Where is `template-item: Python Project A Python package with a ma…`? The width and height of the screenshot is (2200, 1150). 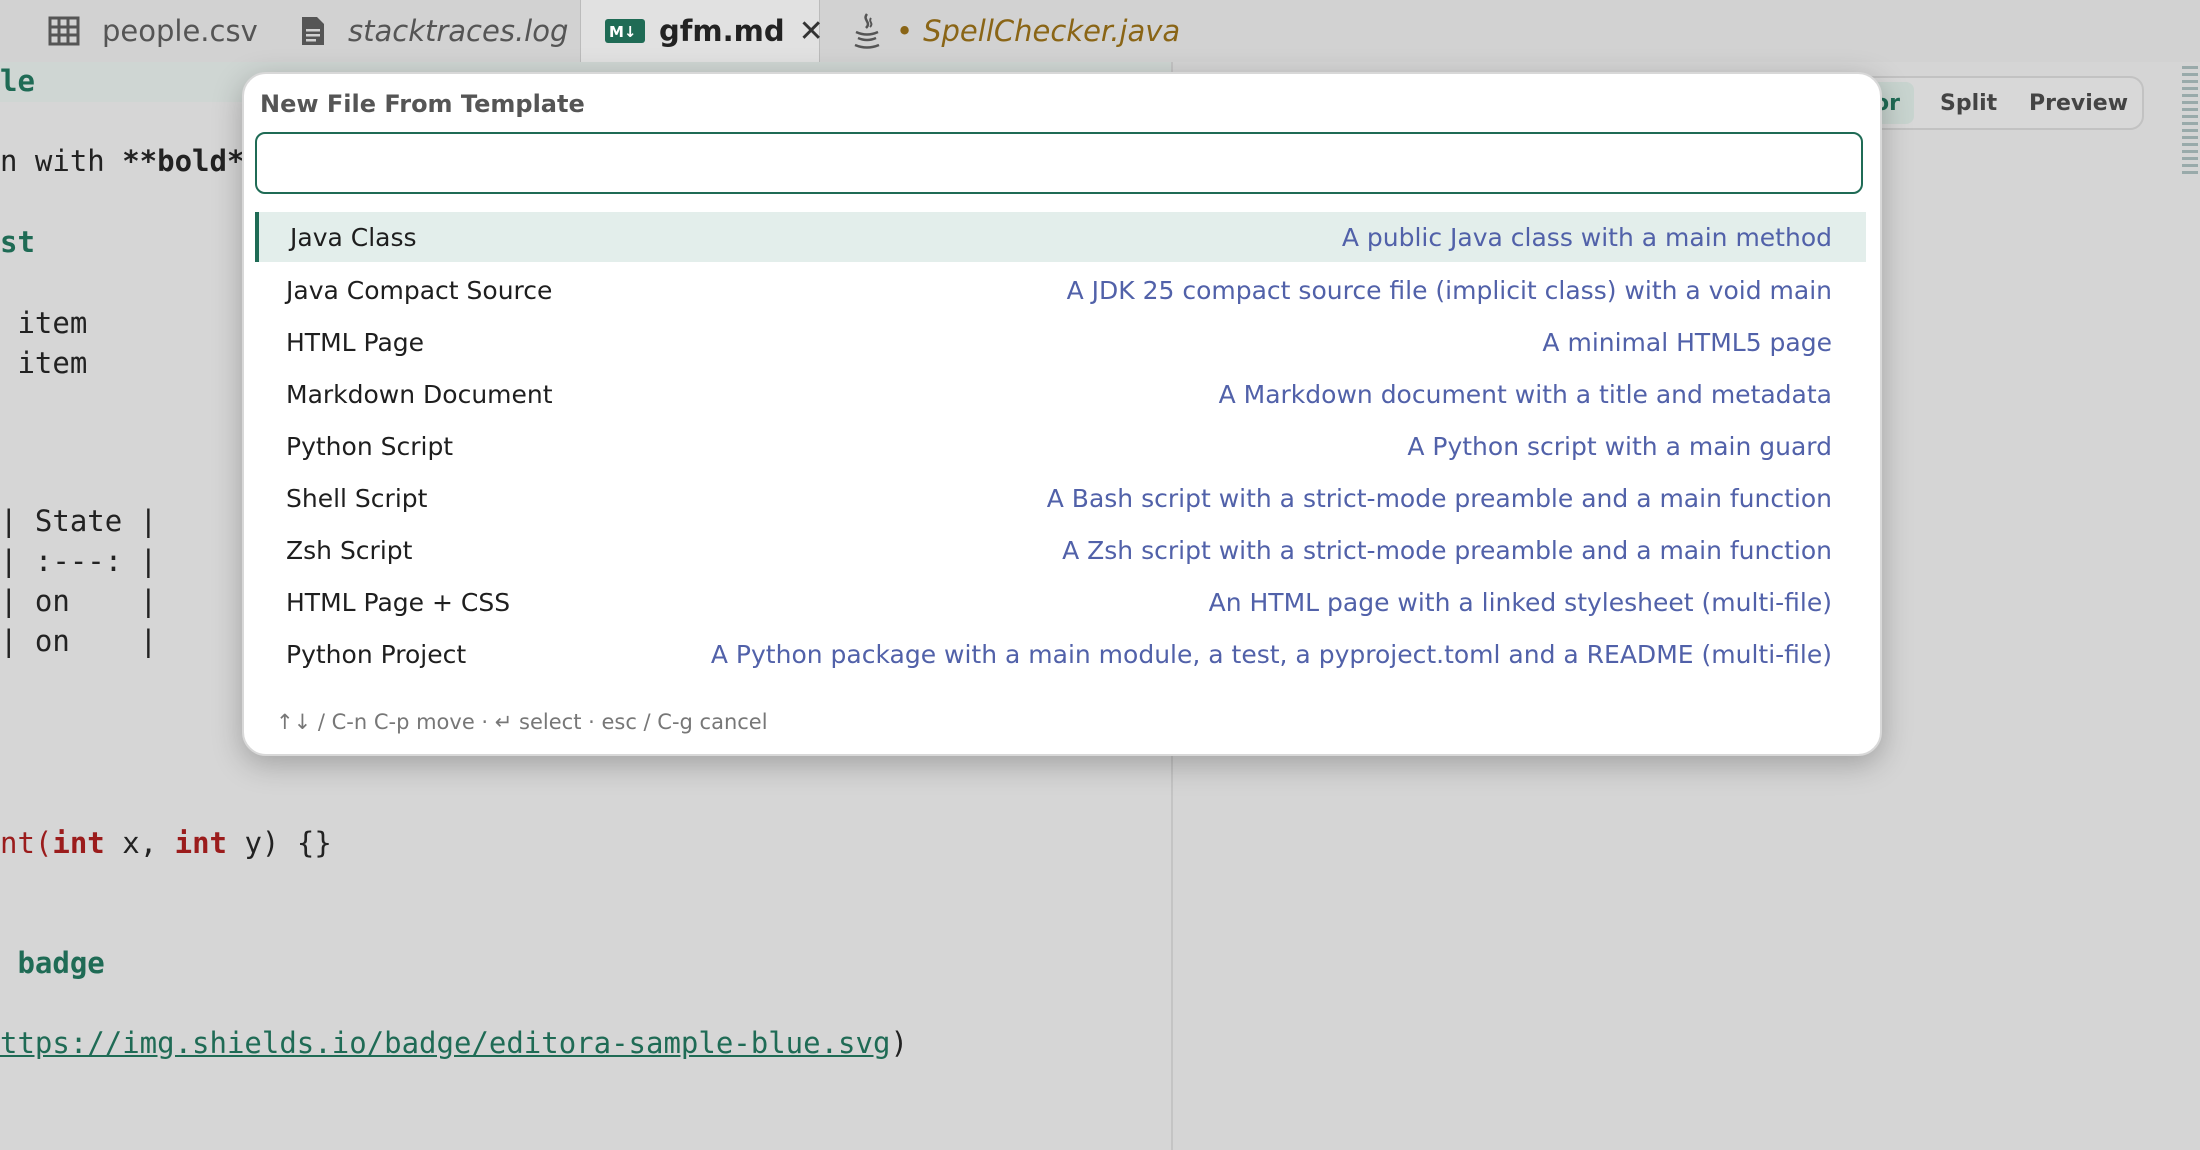 template-item: Python Project A Python package with a ma… is located at coordinates (1060, 654).